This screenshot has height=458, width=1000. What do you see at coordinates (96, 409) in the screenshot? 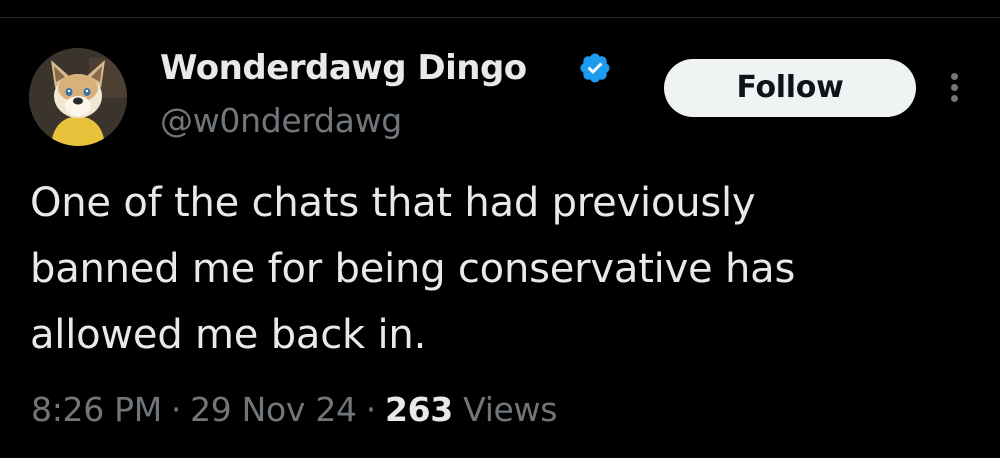
I see `tweet-time: 8:26 PM` at bounding box center [96, 409].